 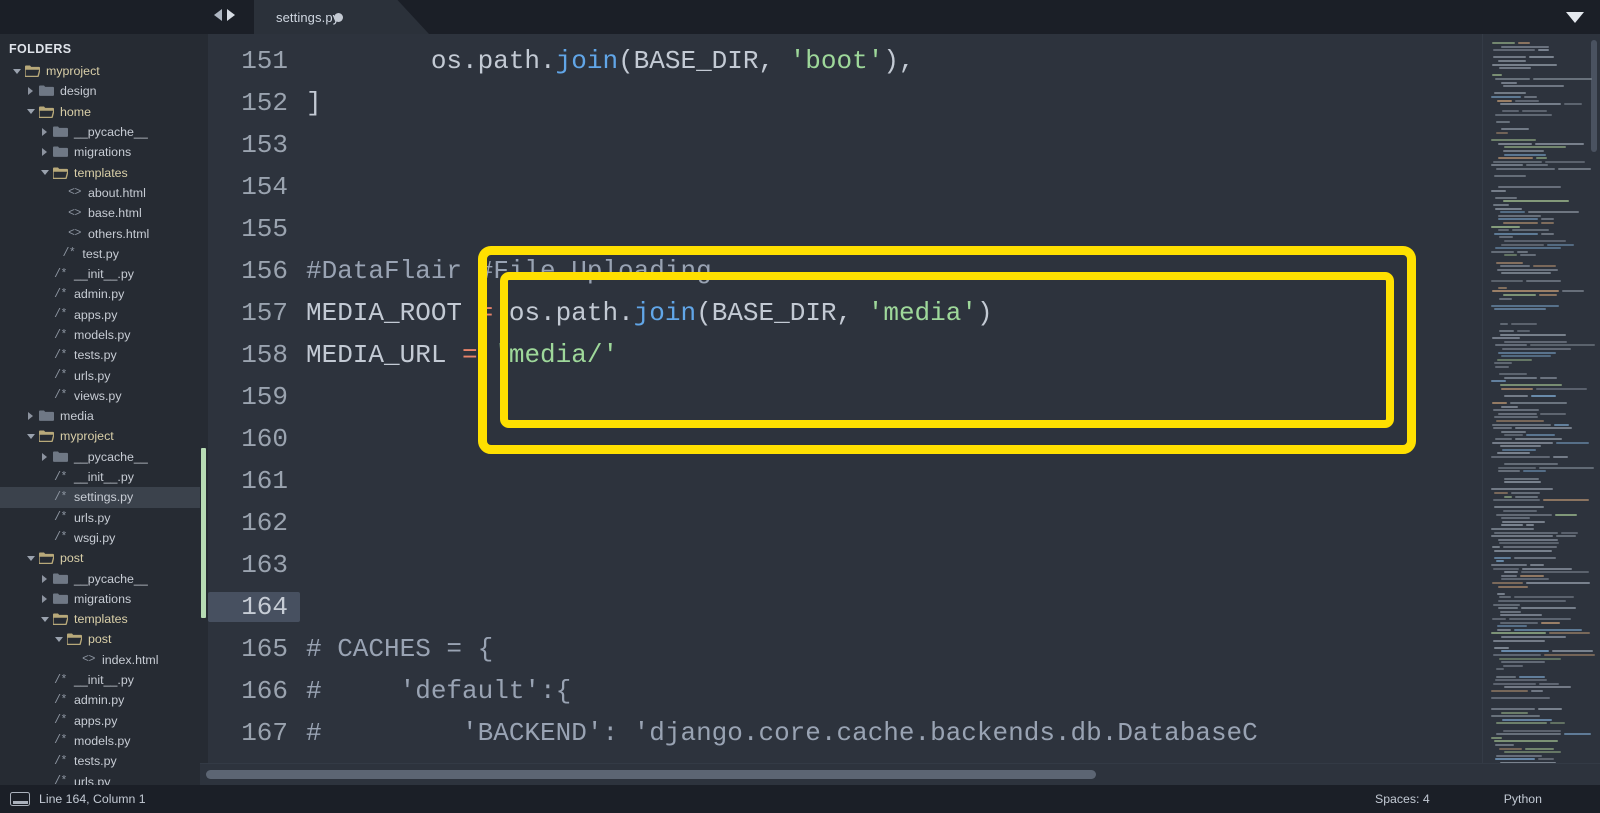 I want to click on chevron-down-icon, so click(x=1575, y=17).